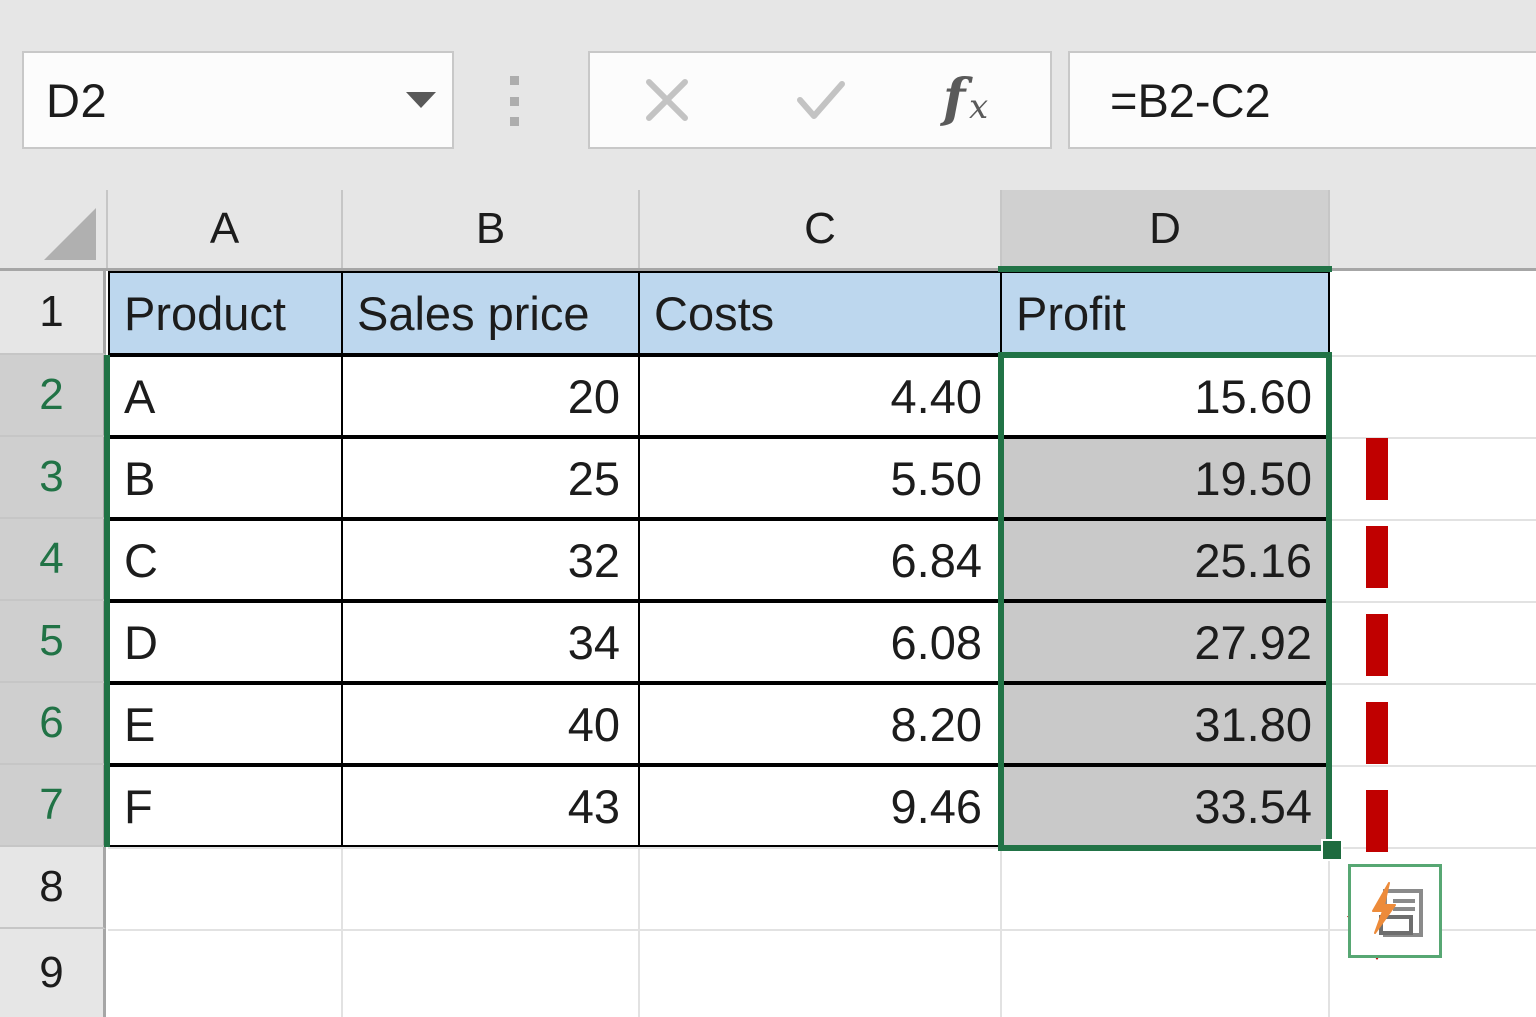  What do you see at coordinates (1165, 560) in the screenshot?
I see `cell-d4: 25.16` at bounding box center [1165, 560].